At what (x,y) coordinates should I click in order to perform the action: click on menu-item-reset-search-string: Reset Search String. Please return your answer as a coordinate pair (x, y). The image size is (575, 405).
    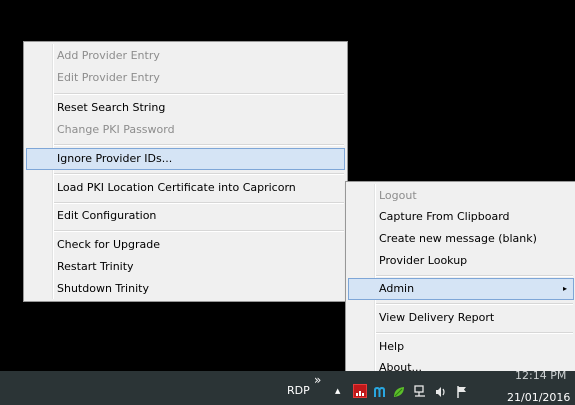
    Looking at the image, I should click on (185, 108).